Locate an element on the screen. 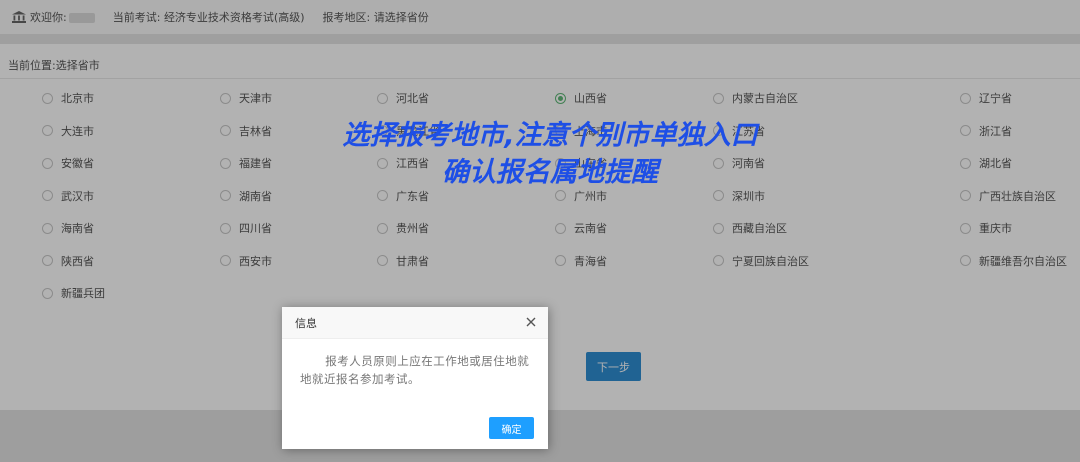 The image size is (1080, 462). dialog-body: 报考人员原则上应在工作地或居住地就地就近报名参加考试。 is located at coordinates (415, 363).